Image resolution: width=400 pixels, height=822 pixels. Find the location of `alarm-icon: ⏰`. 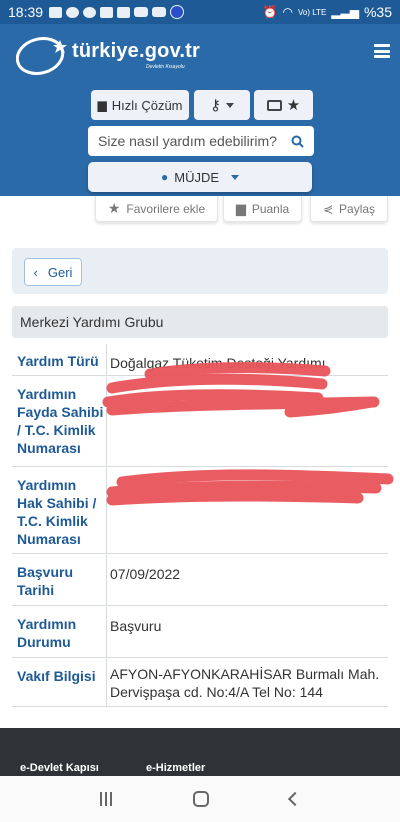

alarm-icon: ⏰ is located at coordinates (270, 12).